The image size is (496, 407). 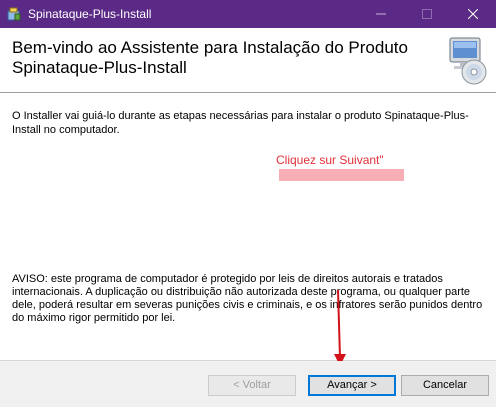 I want to click on footer: < Voltar Avançar > Cancelar, so click(x=248, y=384).